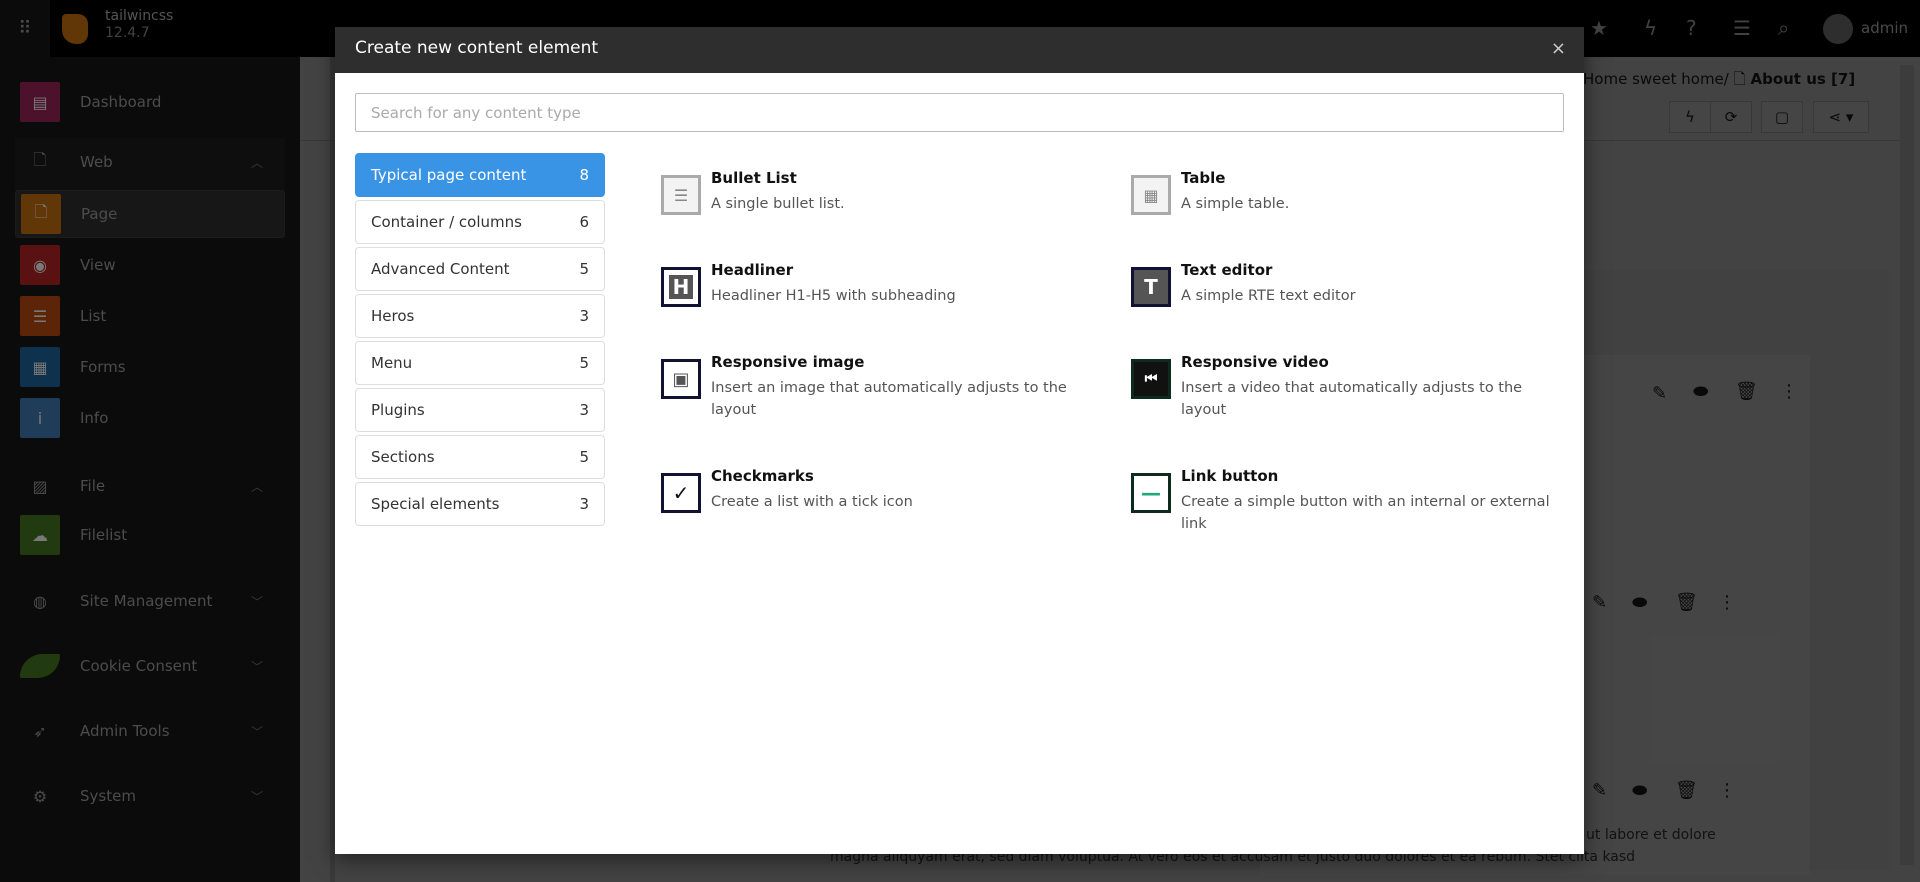 This screenshot has height=882, width=1920. I want to click on category-tab: Sections 5, so click(480, 457).